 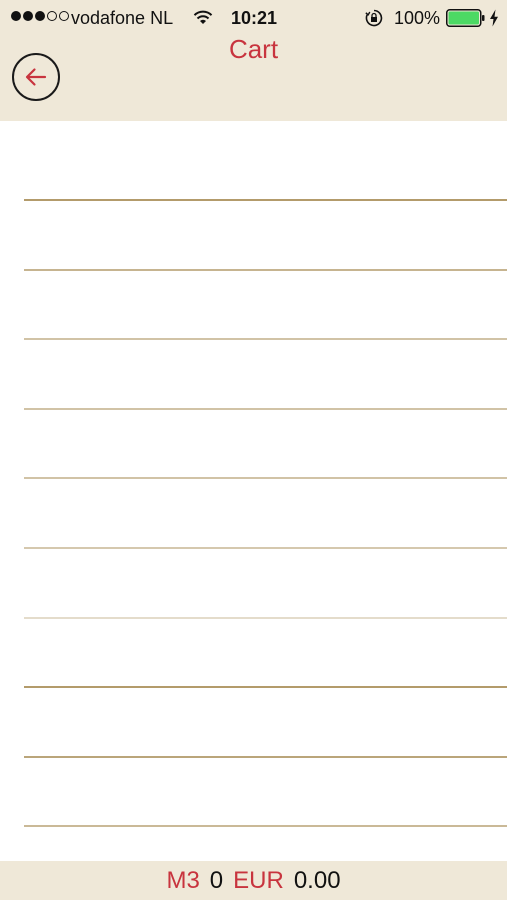 I want to click on arrow-left-icon, so click(x=36, y=77).